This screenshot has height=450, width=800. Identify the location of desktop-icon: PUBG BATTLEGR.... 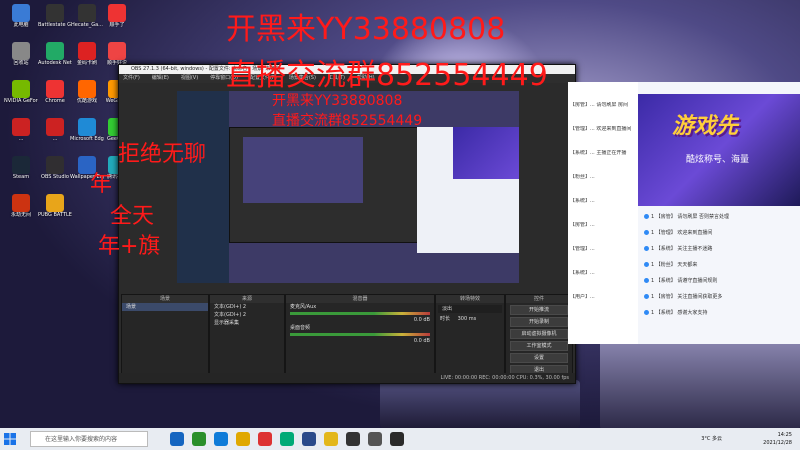
(55, 213).